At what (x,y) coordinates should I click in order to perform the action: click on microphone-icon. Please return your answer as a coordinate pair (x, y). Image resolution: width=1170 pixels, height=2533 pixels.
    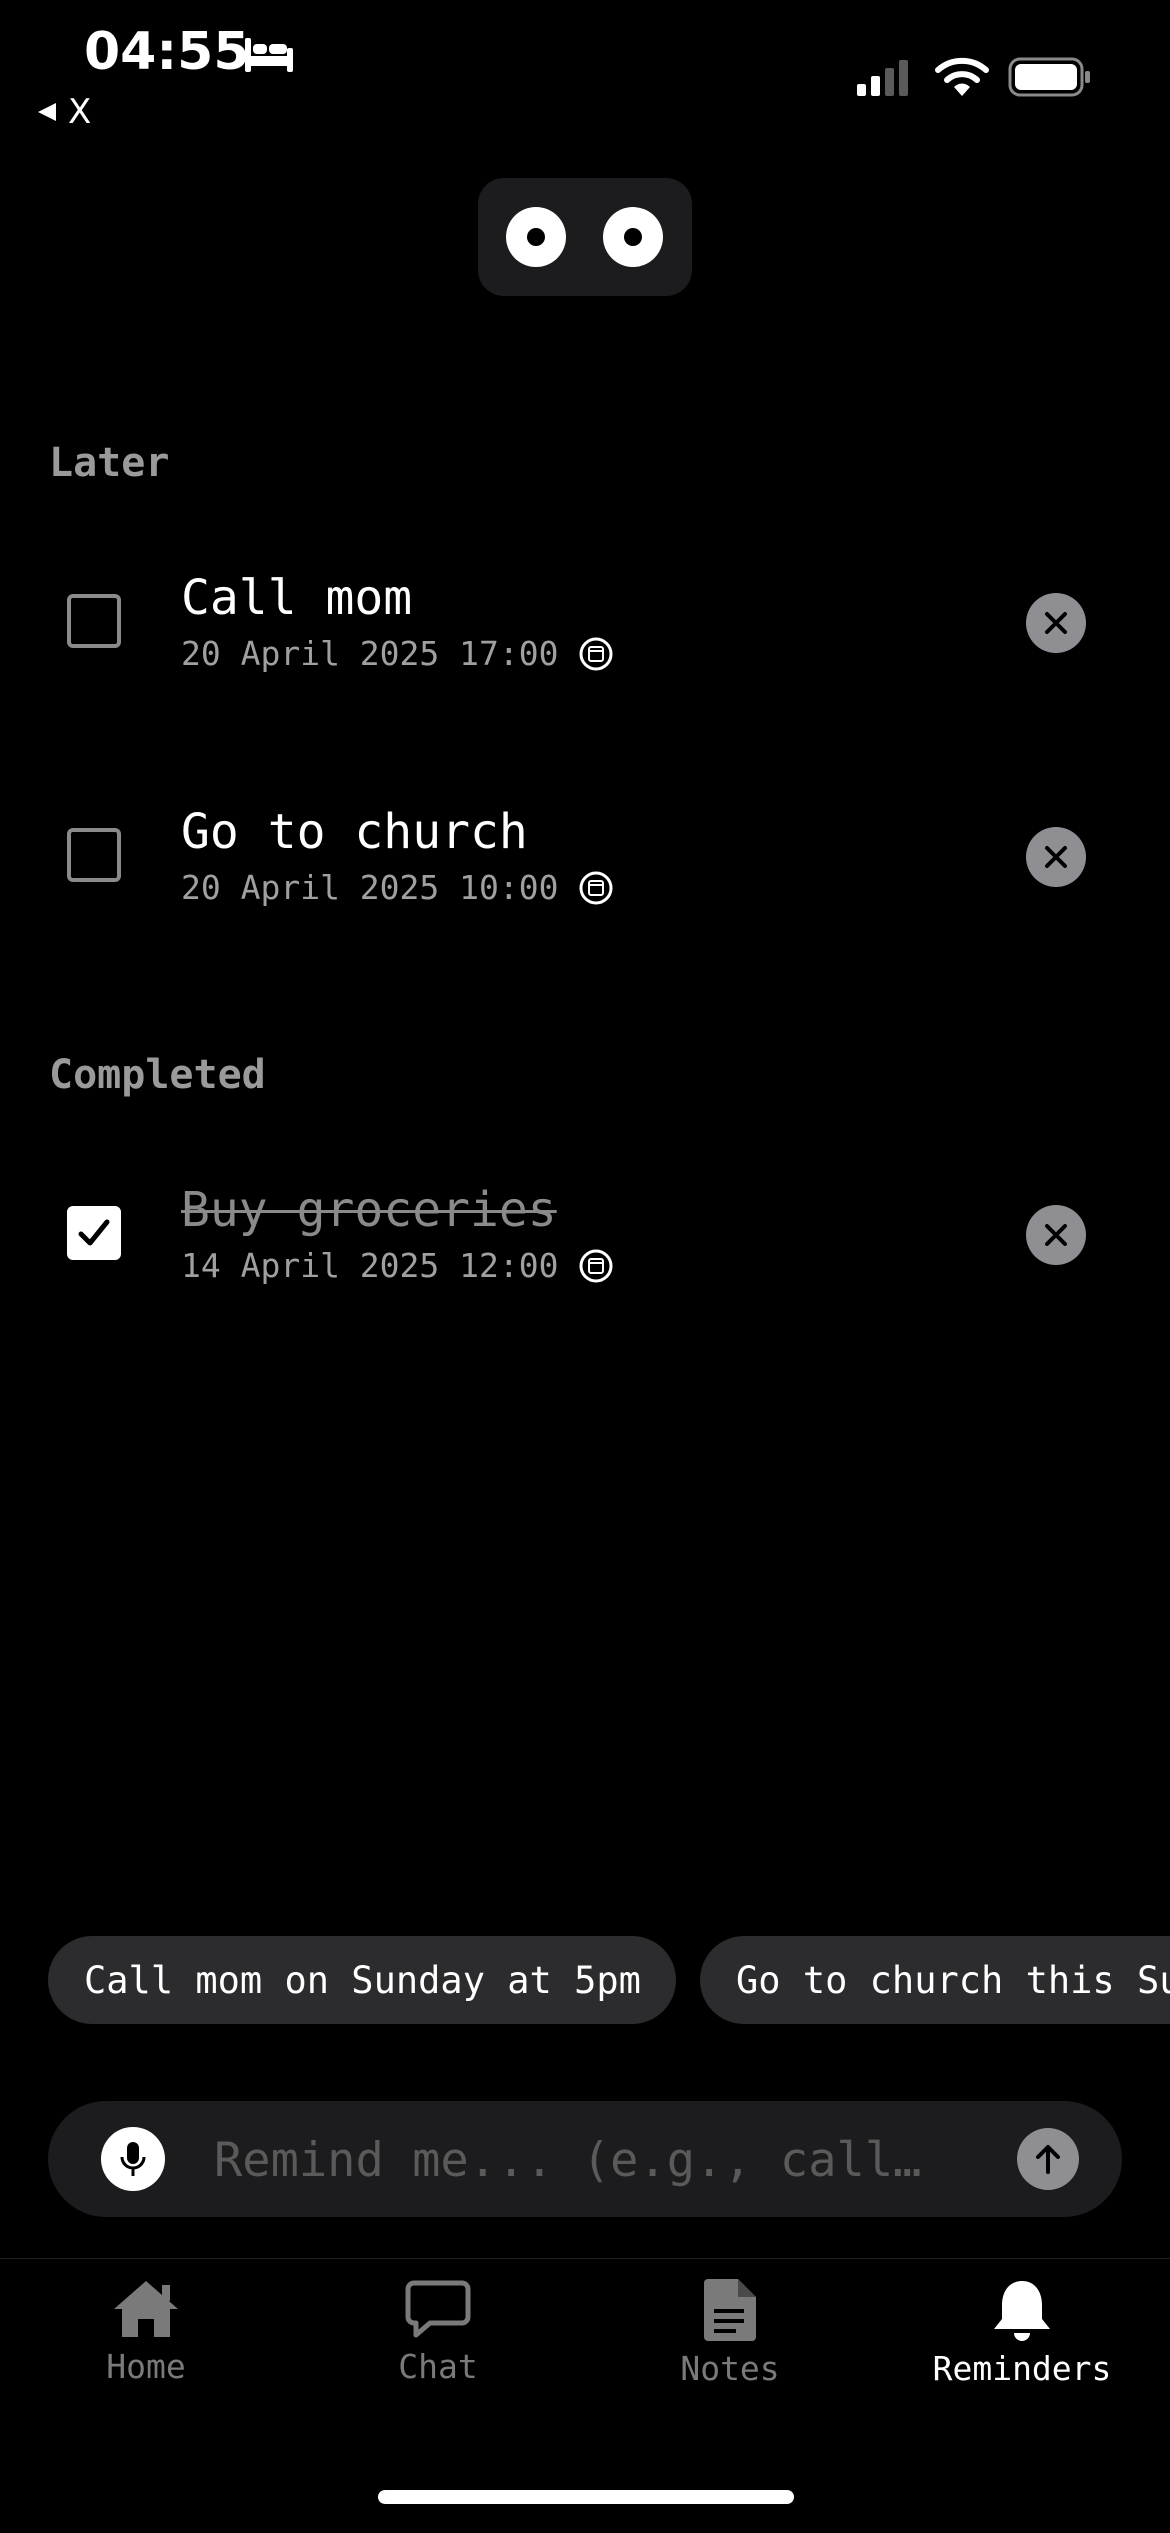
    Looking at the image, I should click on (133, 2159).